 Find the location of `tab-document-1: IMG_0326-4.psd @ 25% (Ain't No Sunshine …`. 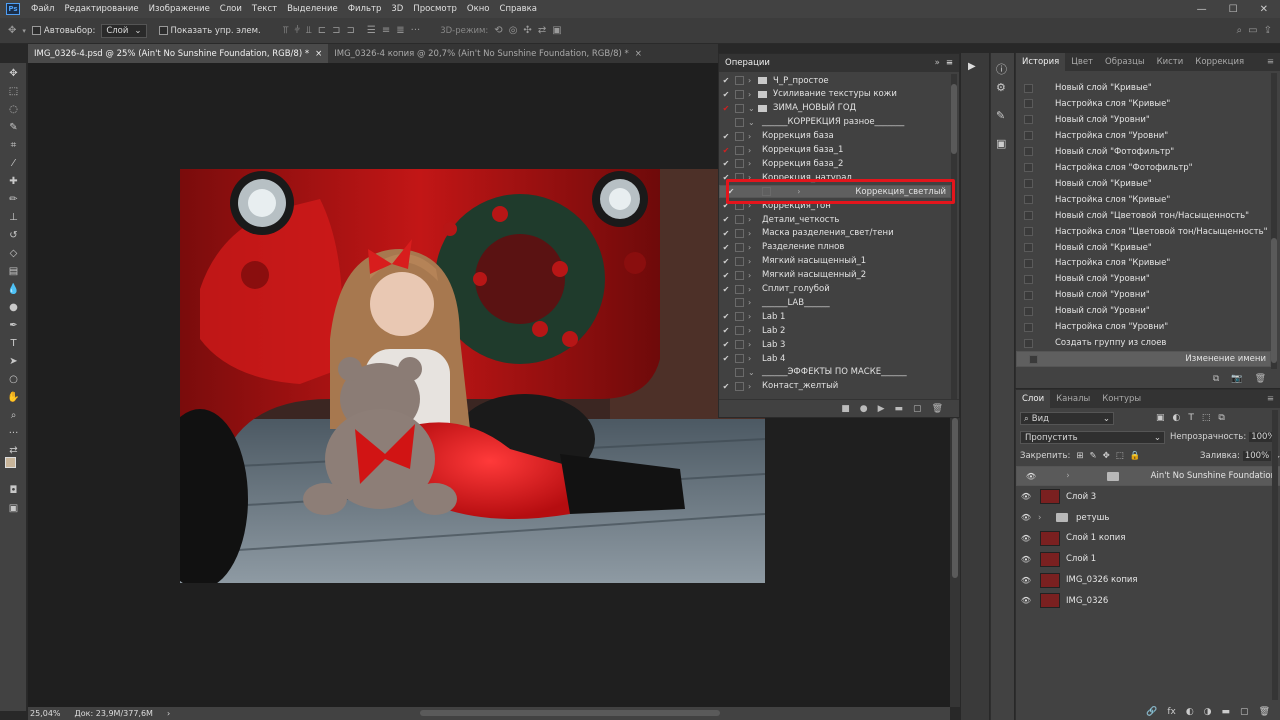

tab-document-1: IMG_0326-4.psd @ 25% (Ain't No Sunshine … is located at coordinates (178, 53).